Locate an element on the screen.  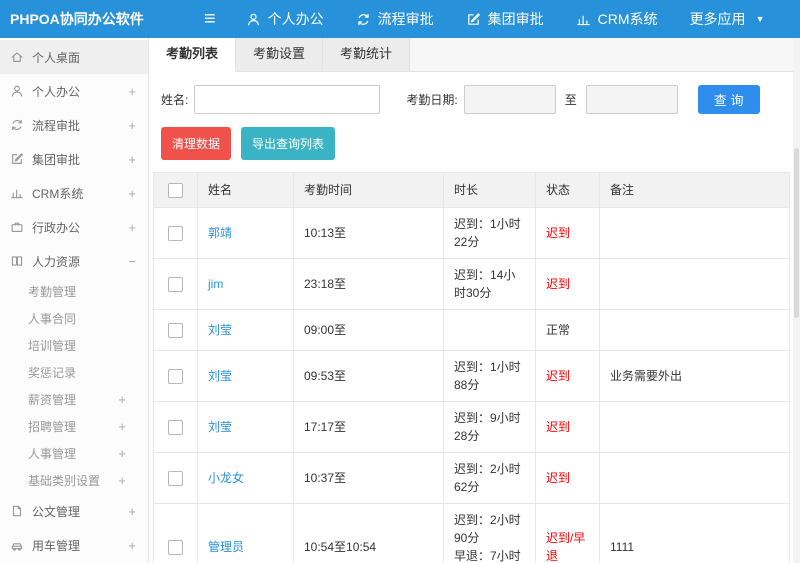
time-cell: 23:18至 is located at coordinates (368, 284).